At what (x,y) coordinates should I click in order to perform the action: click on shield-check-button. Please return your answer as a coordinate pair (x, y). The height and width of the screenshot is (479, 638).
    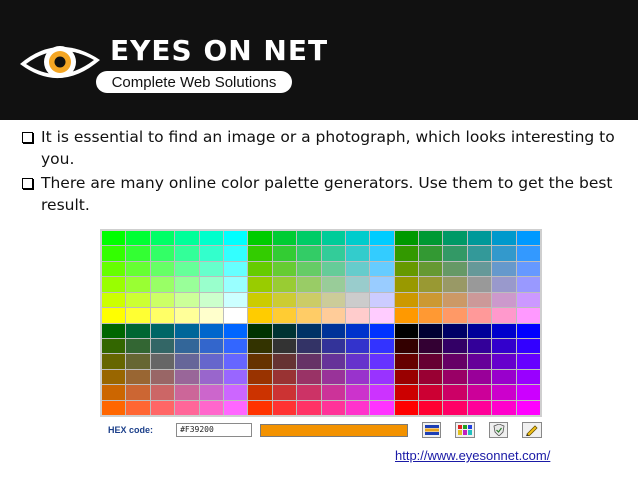
    Looking at the image, I should click on (498, 430).